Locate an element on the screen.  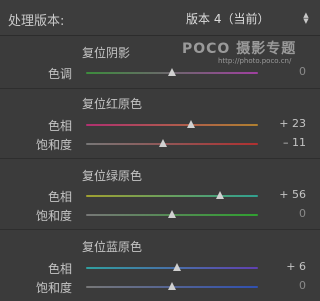
reset-red-primary-title: 复位红原色 is located at coordinates (112, 103).